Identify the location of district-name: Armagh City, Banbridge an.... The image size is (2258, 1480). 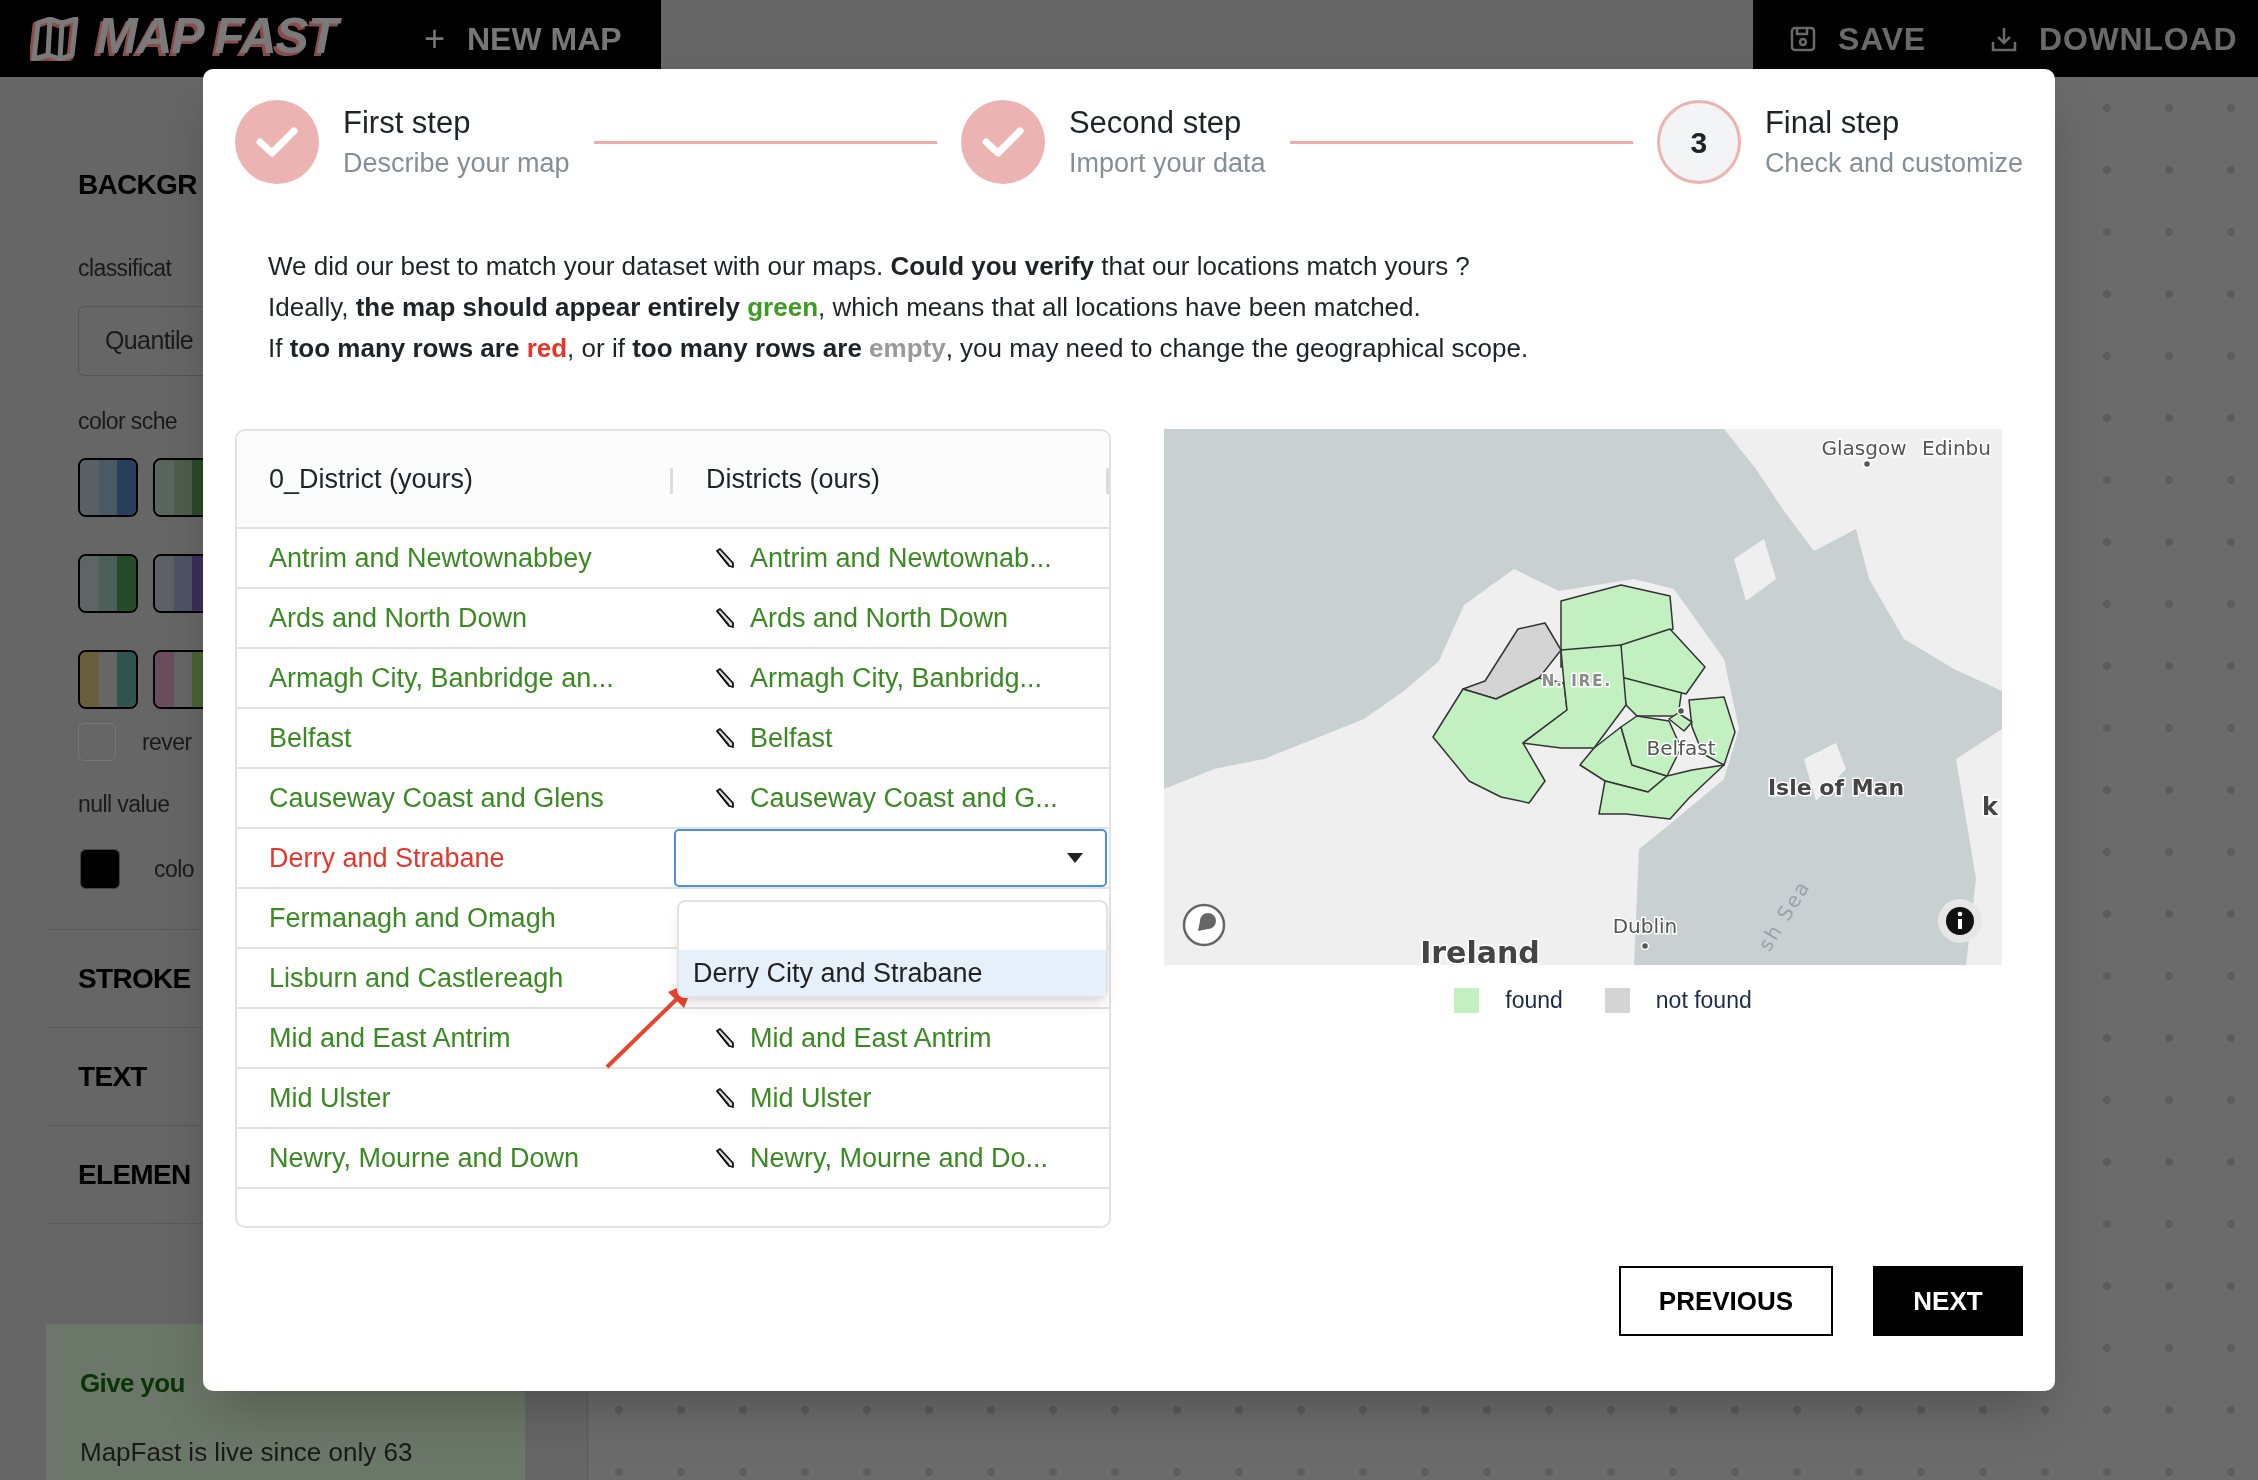
(441, 678).